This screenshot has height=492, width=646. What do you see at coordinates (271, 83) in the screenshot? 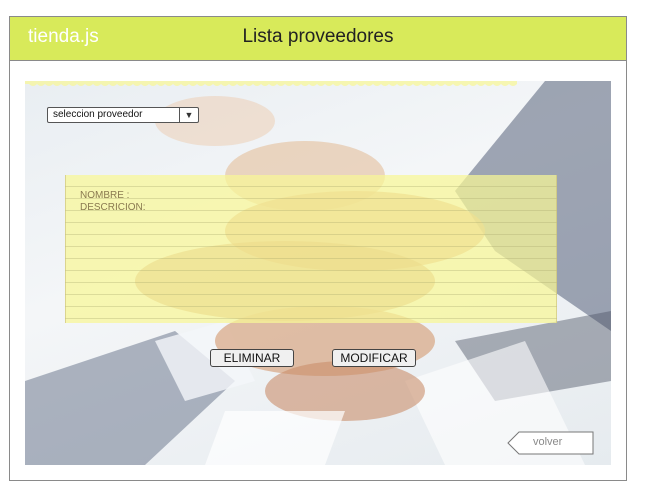
I see `note-torn-edge` at bounding box center [271, 83].